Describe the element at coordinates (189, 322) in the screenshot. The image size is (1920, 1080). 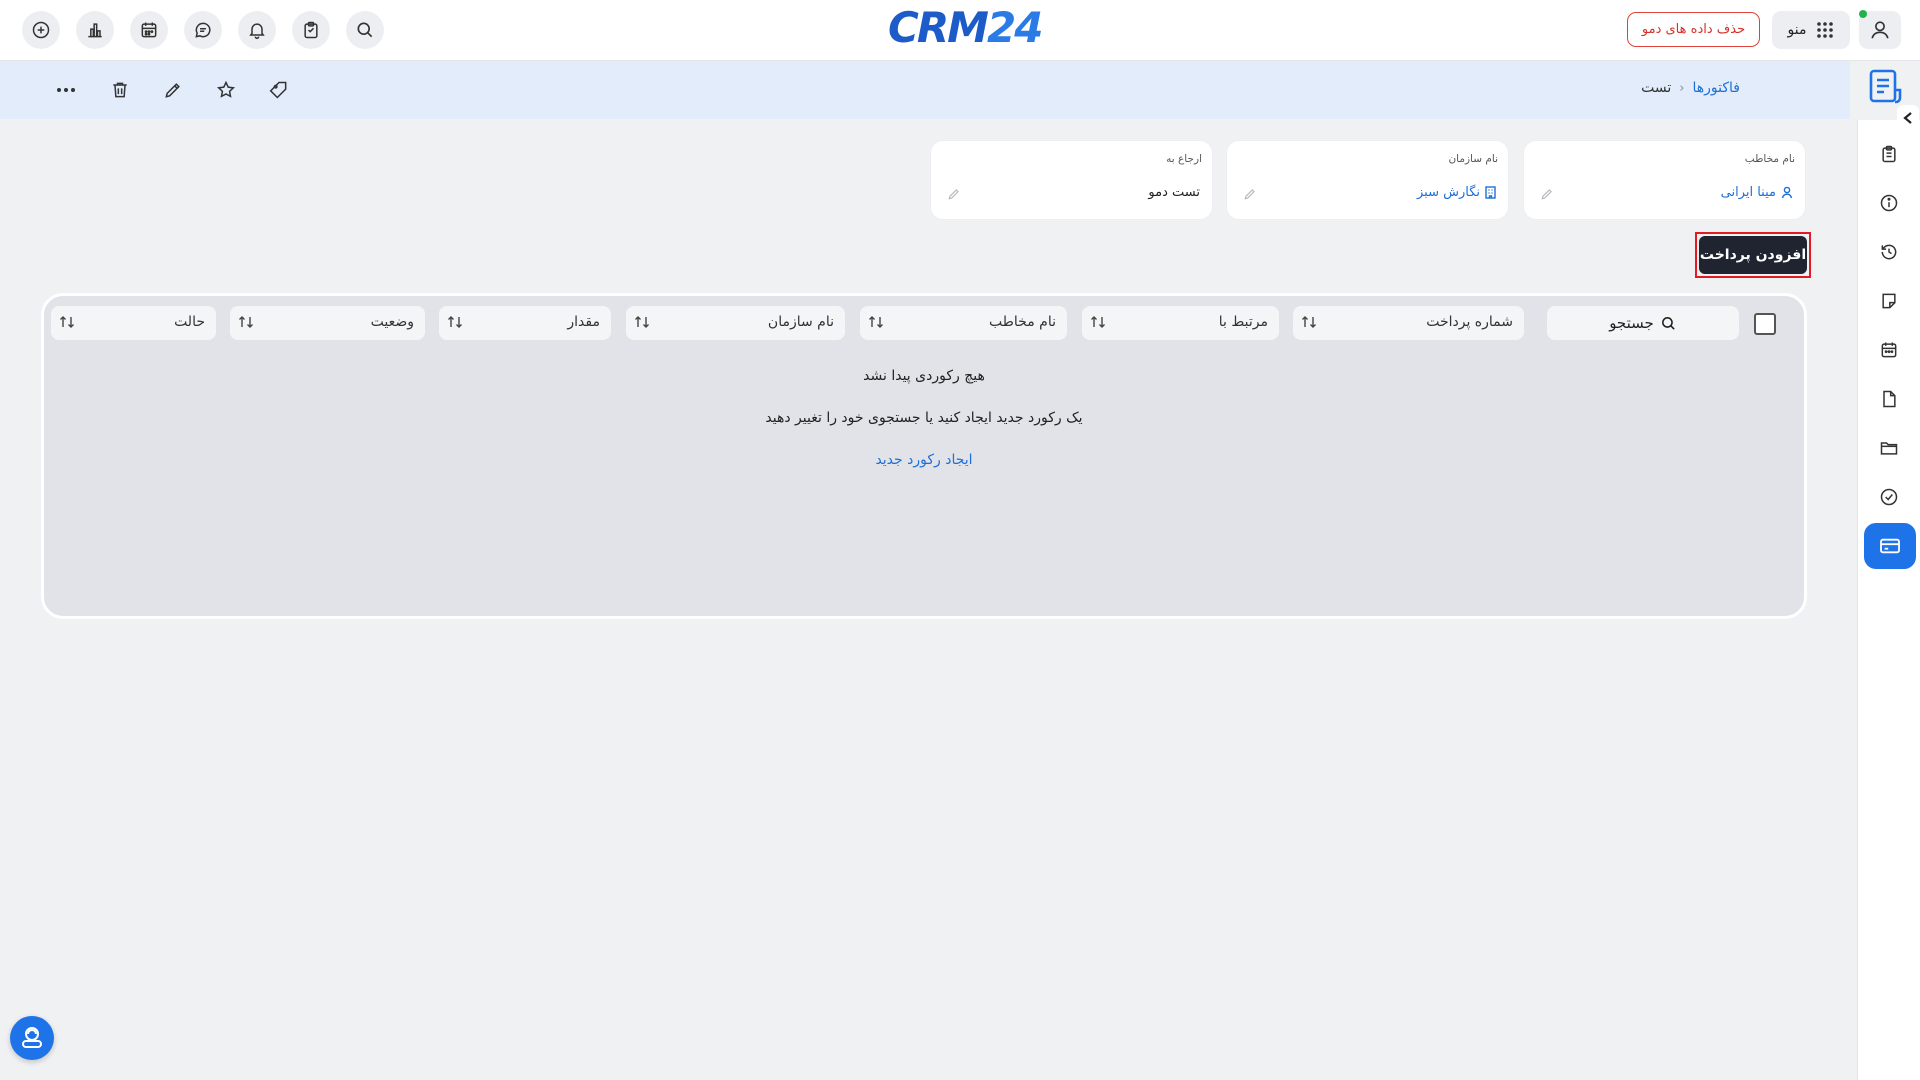
I see `column-label: حالت` at that location.